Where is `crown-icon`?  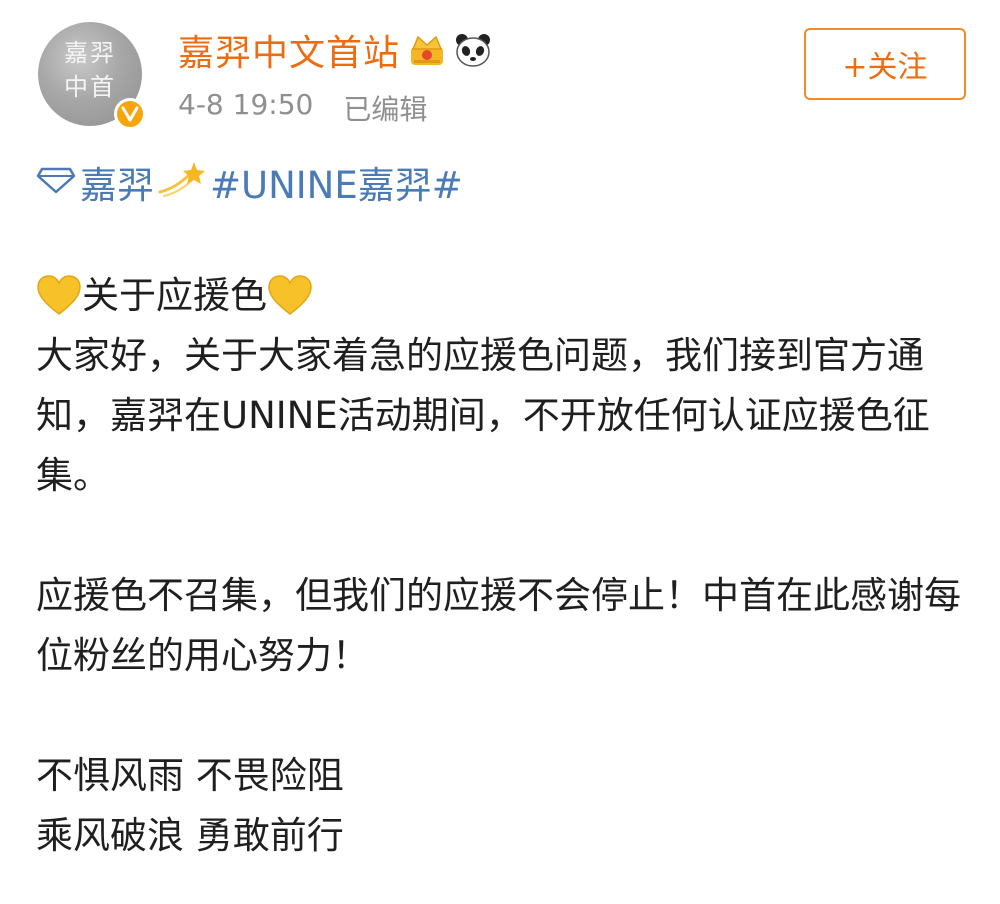
crown-icon is located at coordinates (427, 50).